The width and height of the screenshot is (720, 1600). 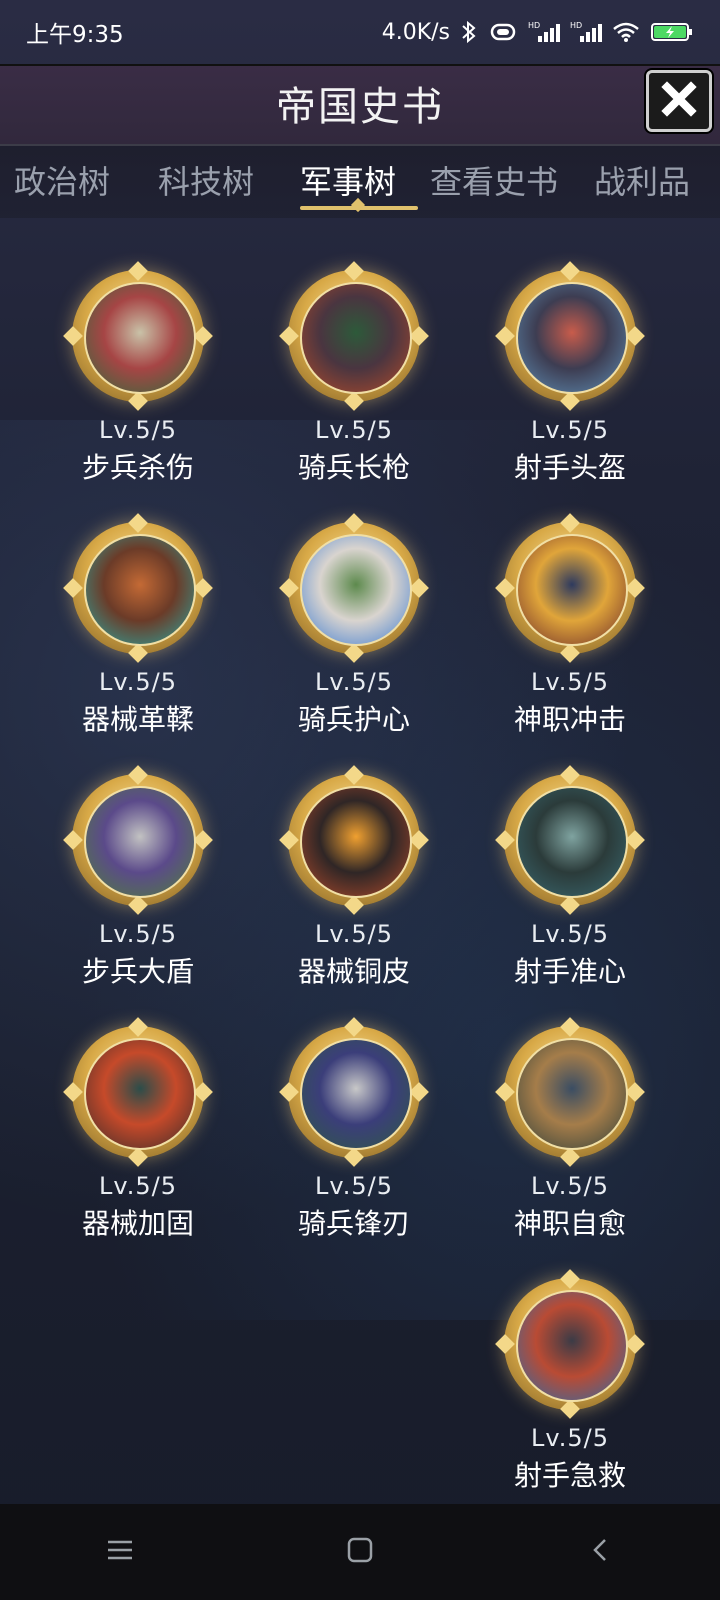 What do you see at coordinates (544, 32) in the screenshot?
I see `signal-hd-1-icon: HD` at bounding box center [544, 32].